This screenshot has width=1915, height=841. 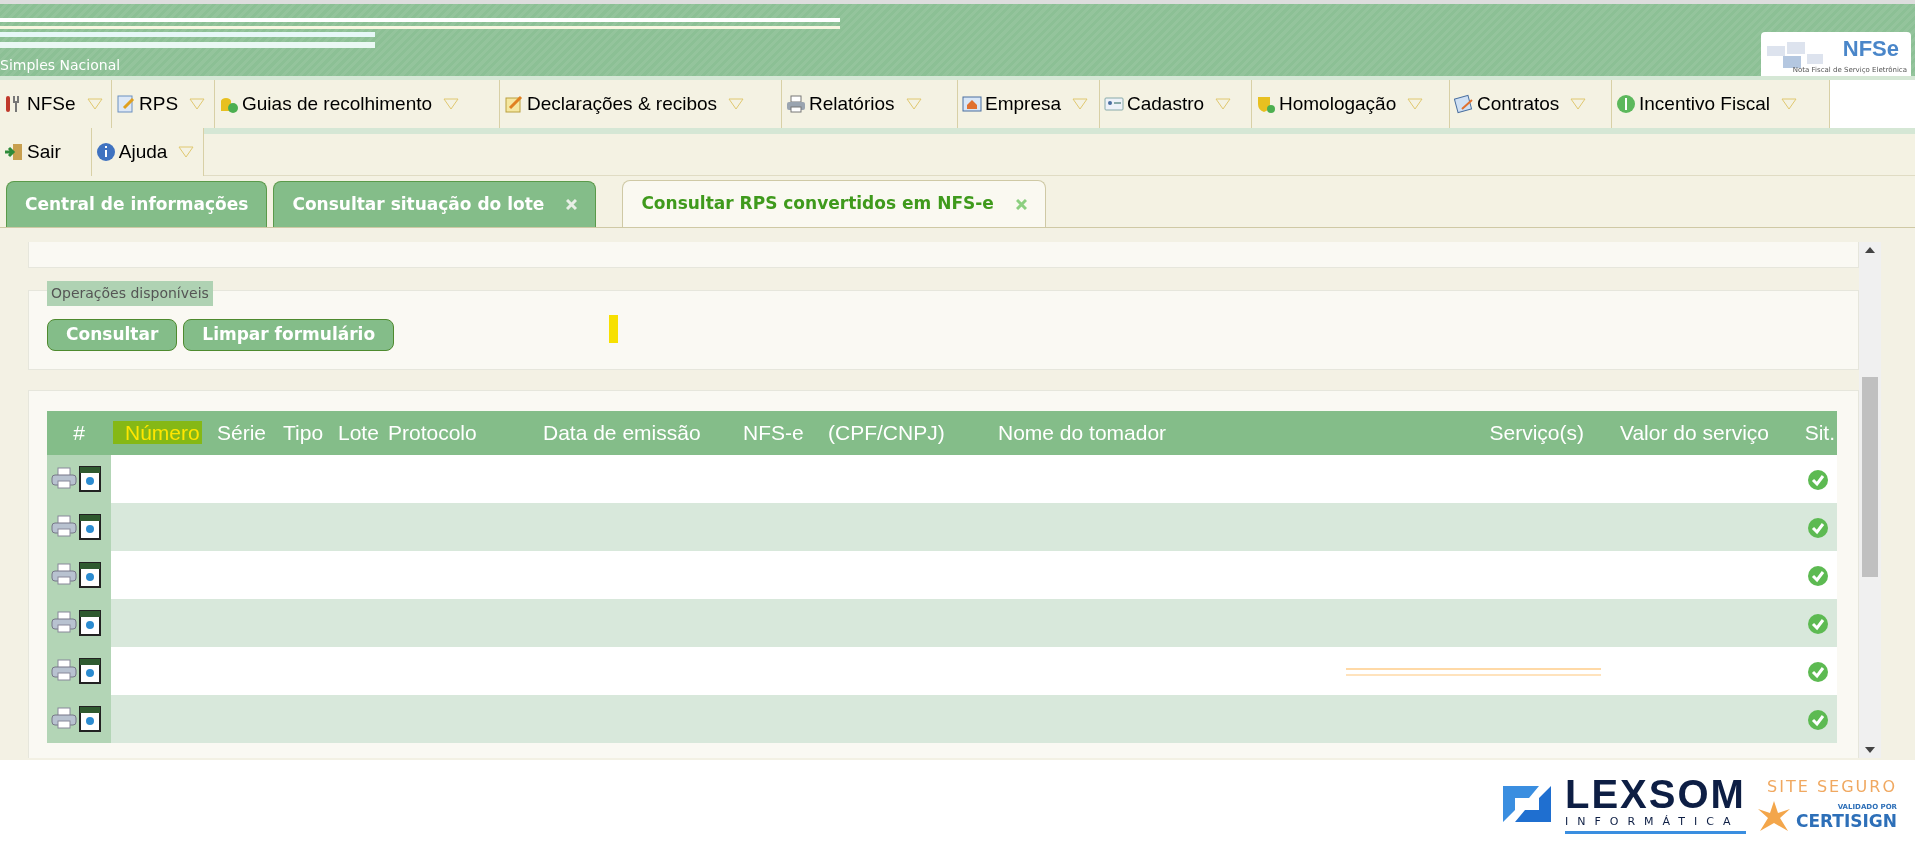 I want to click on menu-item: RPS, so click(x=163, y=104).